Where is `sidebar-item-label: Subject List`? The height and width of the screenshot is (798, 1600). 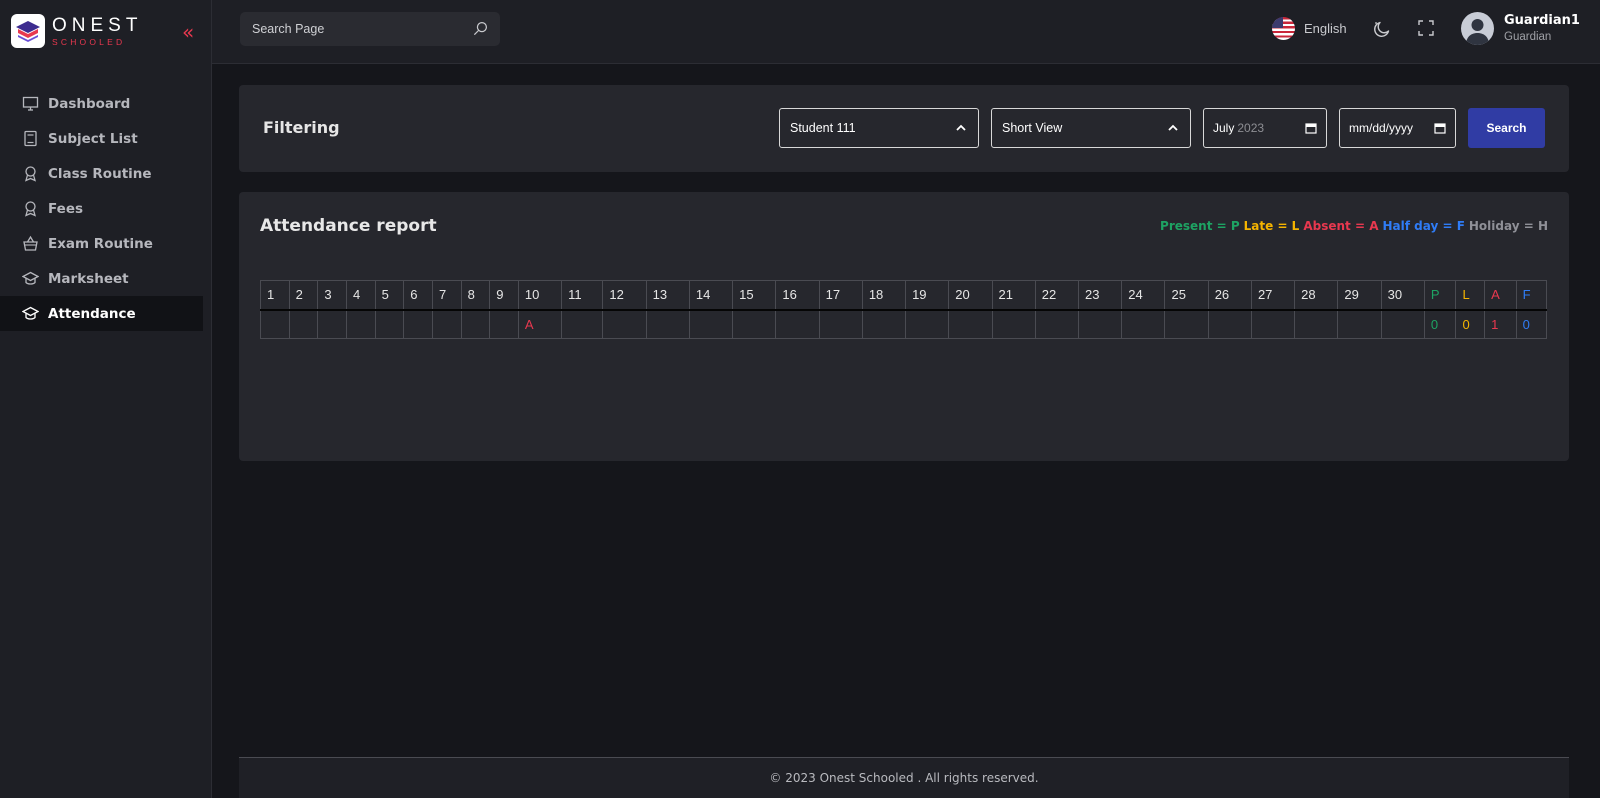 sidebar-item-label: Subject List is located at coordinates (93, 138).